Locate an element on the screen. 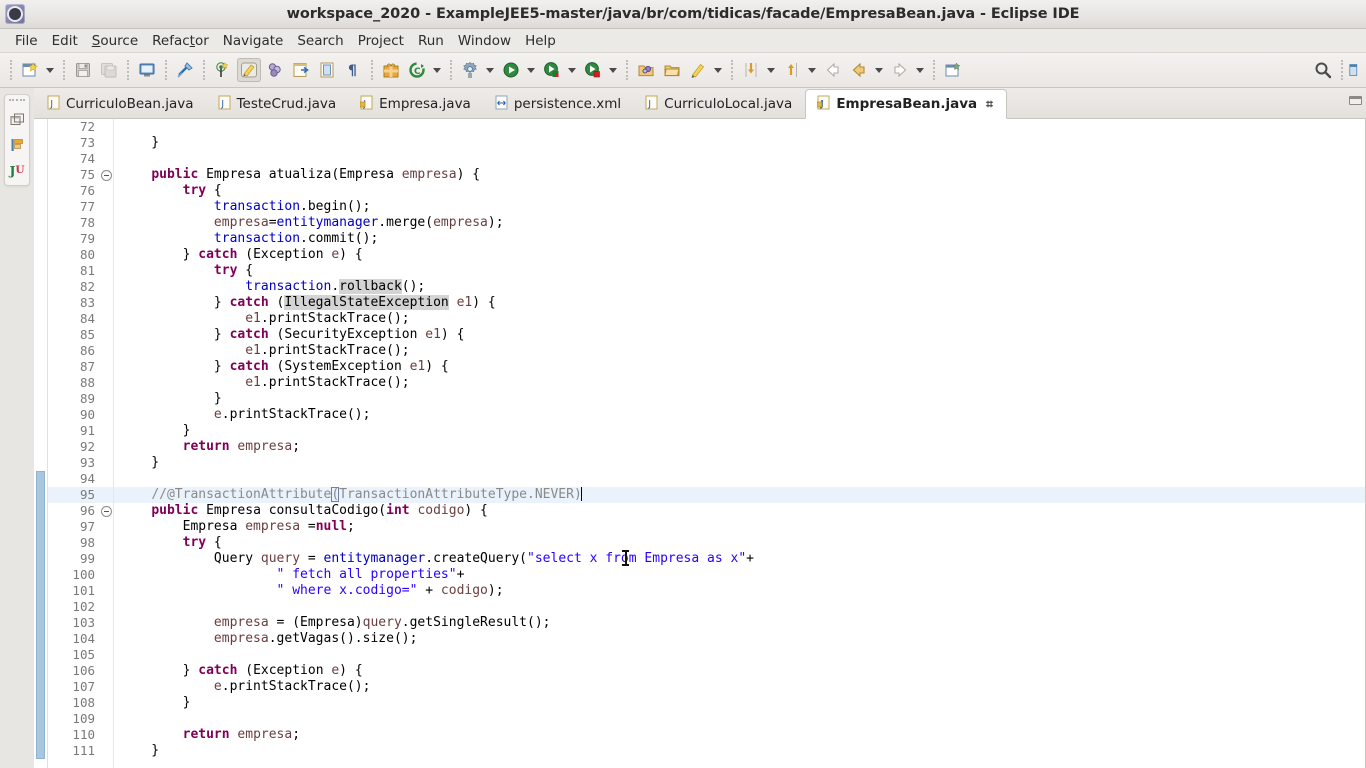  forward-dropdown-arrow is located at coordinates (919, 70).